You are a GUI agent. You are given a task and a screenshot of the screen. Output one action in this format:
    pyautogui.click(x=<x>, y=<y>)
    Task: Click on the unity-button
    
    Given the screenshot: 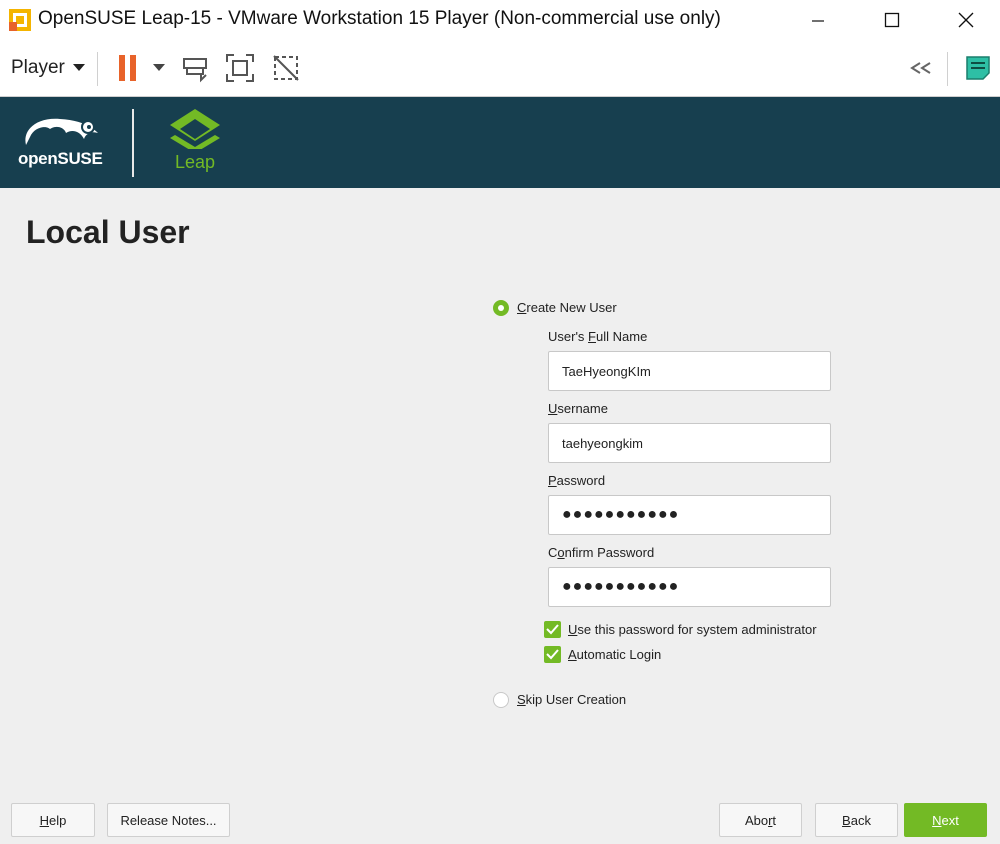 What is the action you would take?
    pyautogui.click(x=286, y=68)
    